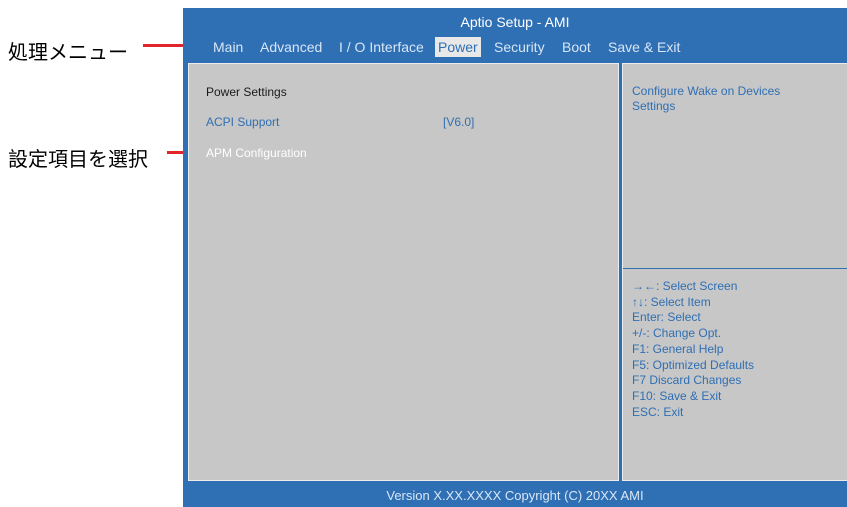 The width and height of the screenshot is (847, 507). What do you see at coordinates (735, 268) in the screenshot?
I see `help-divider` at bounding box center [735, 268].